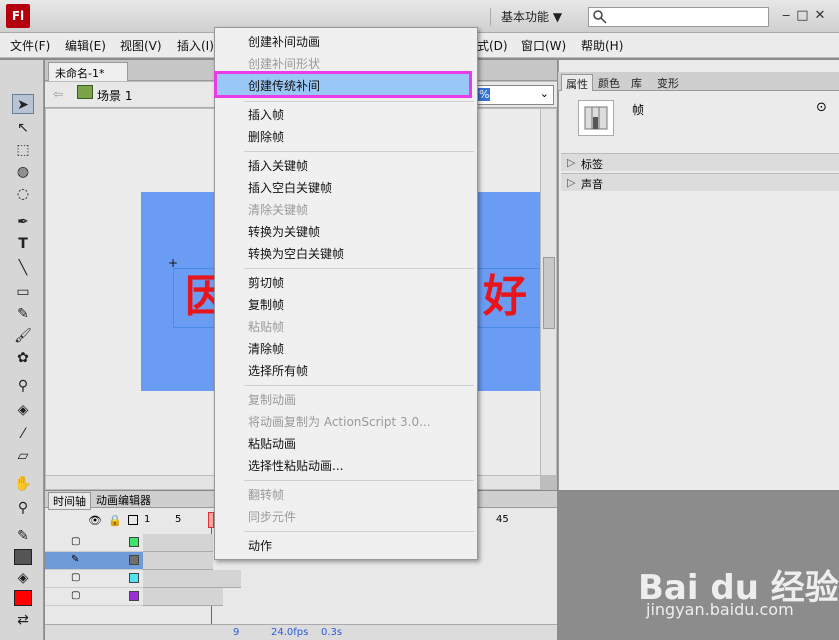  I want to click on deco-tool-icon: ✿, so click(23, 358).